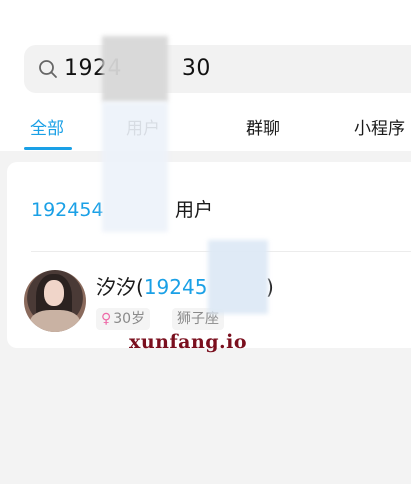 The height and width of the screenshot is (484, 411). I want to click on search-user-result: 192454 用户, so click(122, 210).